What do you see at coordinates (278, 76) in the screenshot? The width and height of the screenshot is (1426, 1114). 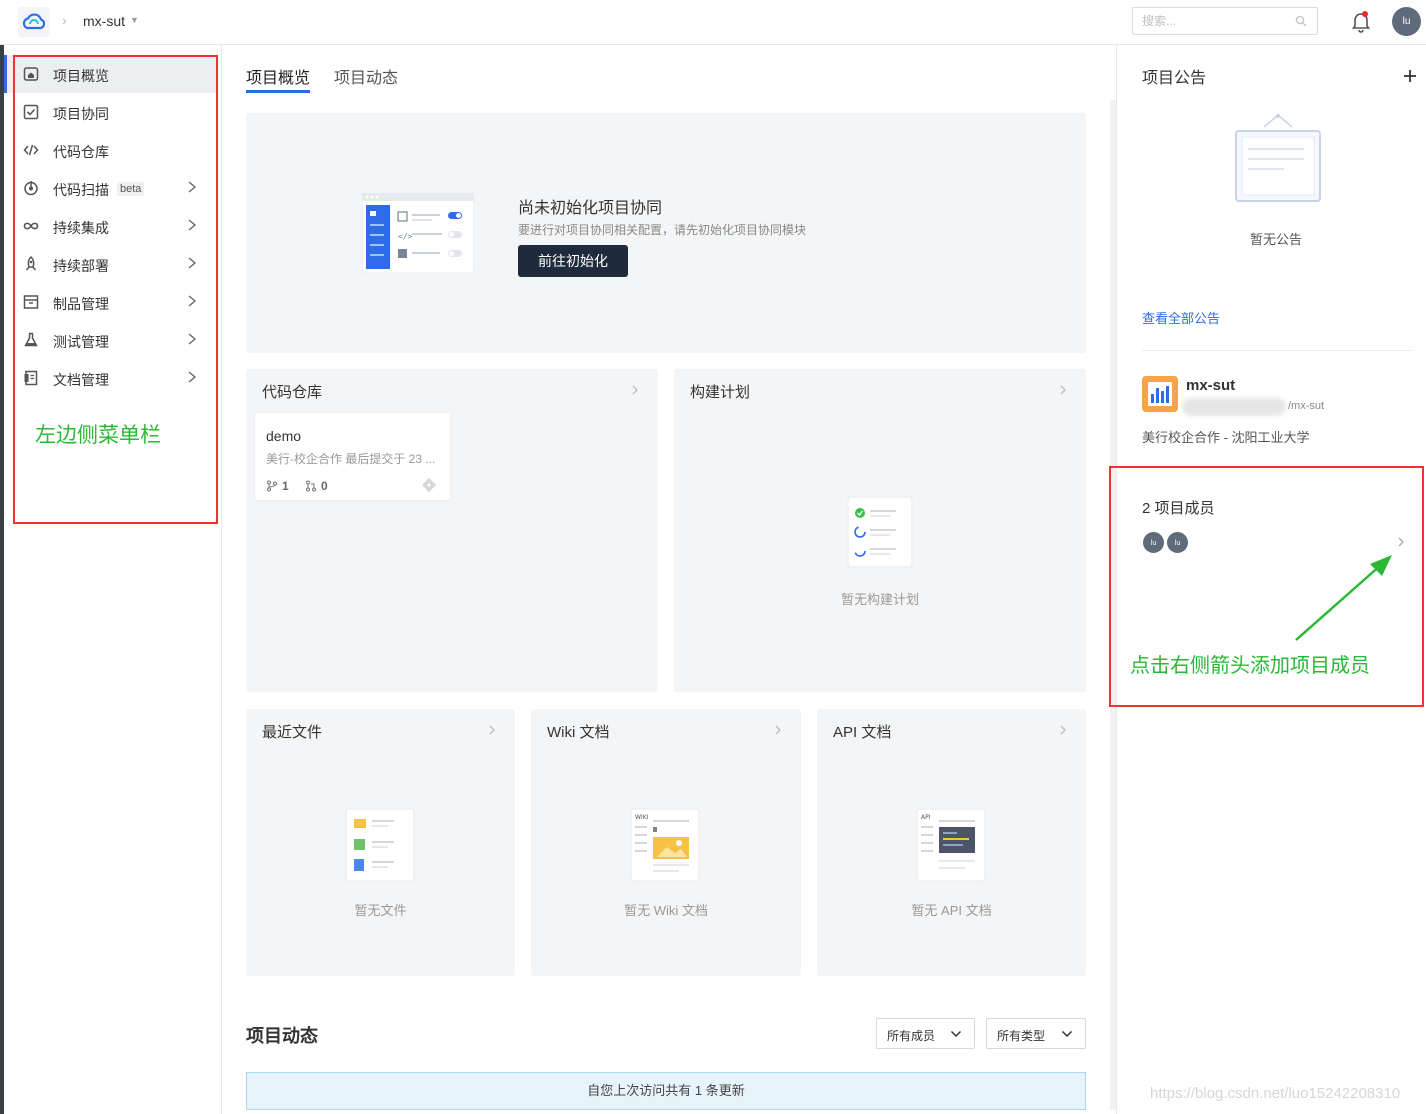 I see `tab-overview: 项目概览` at bounding box center [278, 76].